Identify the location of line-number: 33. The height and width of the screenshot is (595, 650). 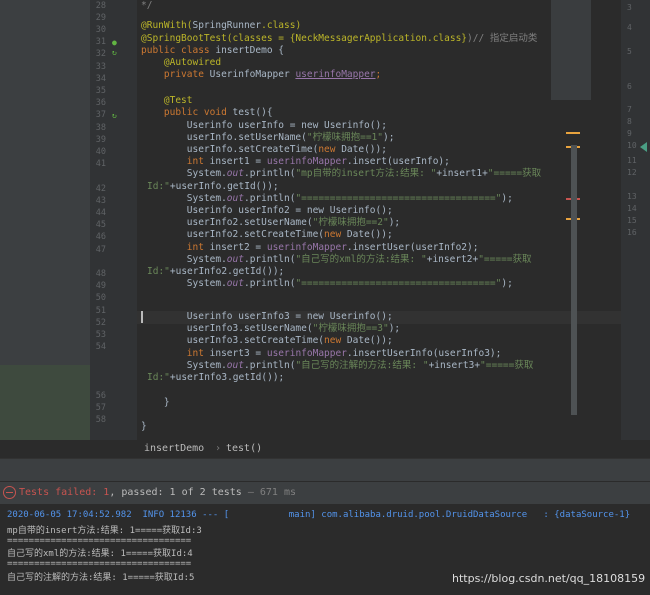
(100, 67).